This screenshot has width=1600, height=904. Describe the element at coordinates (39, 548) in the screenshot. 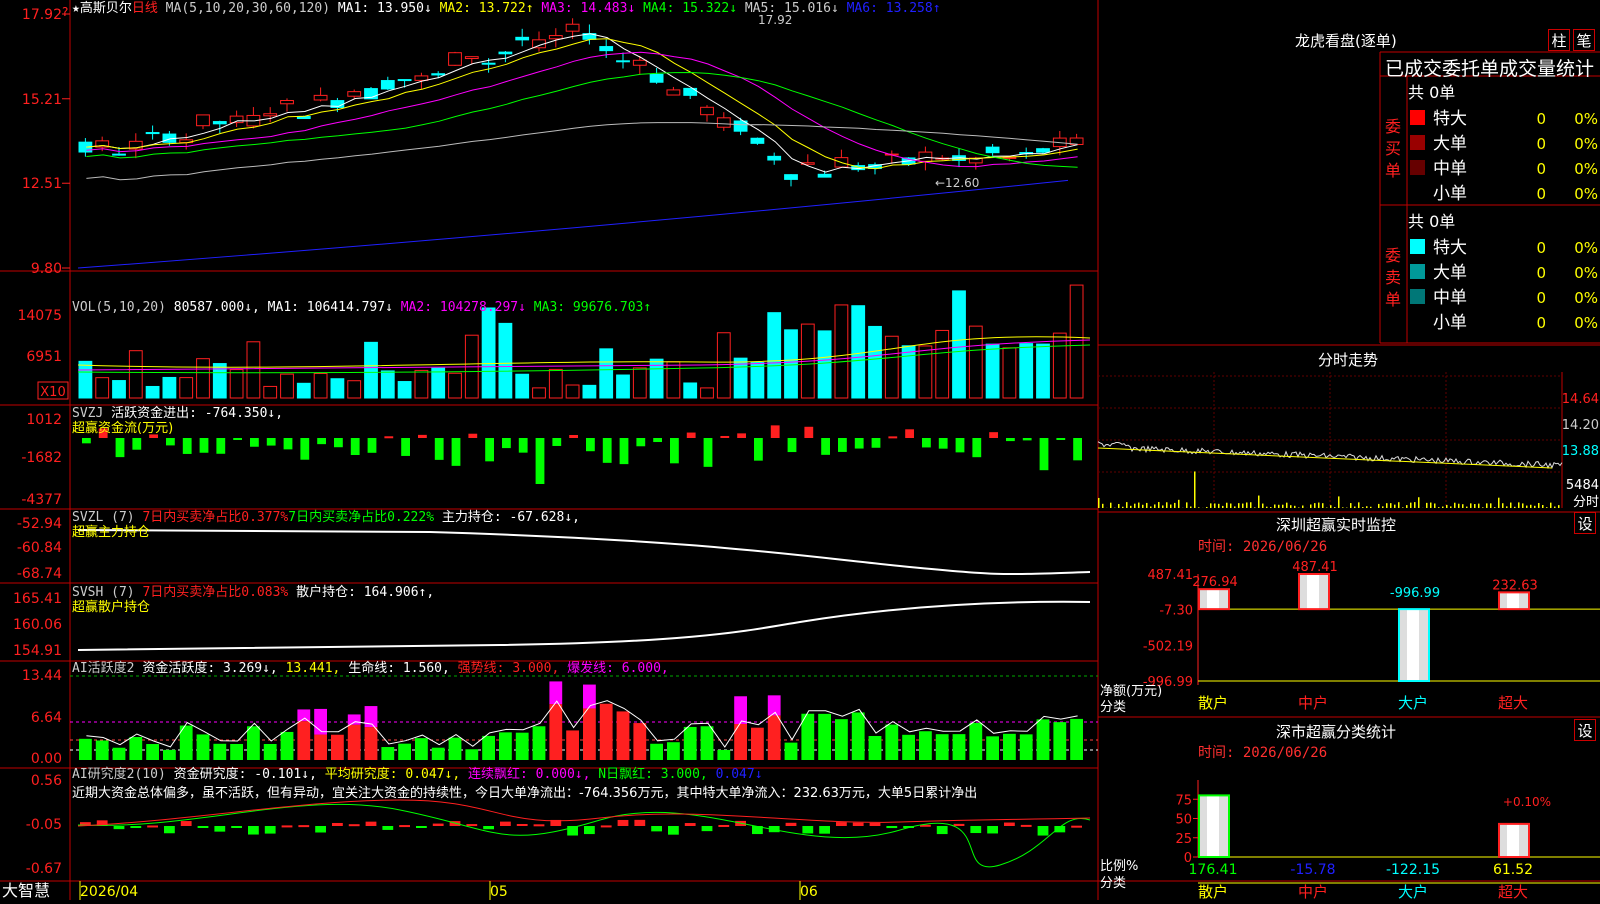

I see `y-tick-label: -60.84` at that location.